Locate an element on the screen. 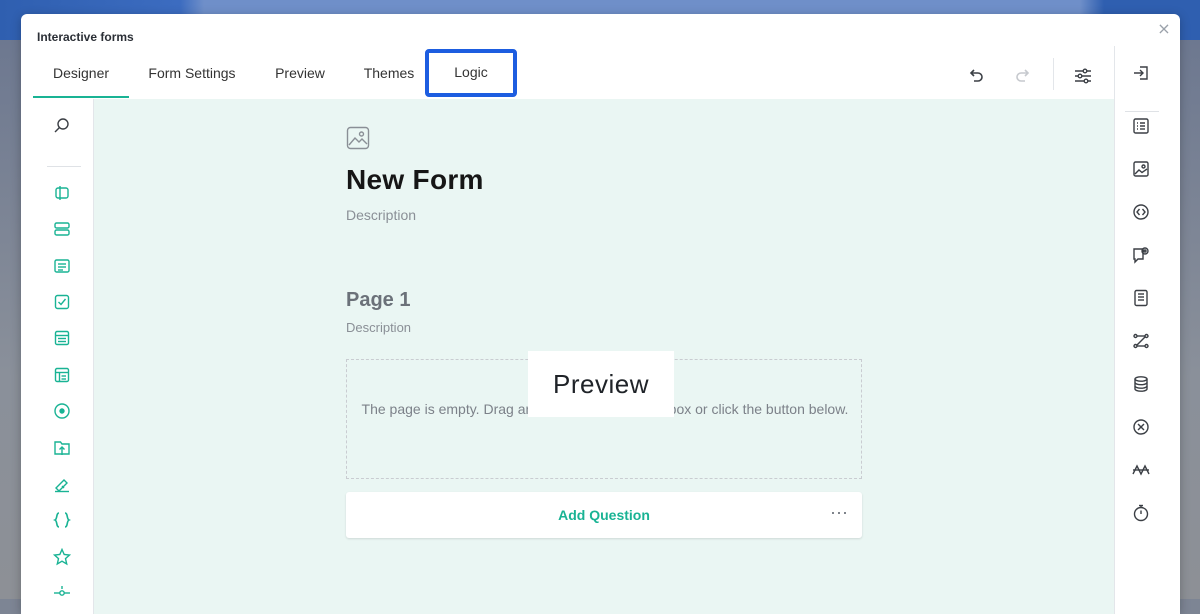 The height and width of the screenshot is (614, 1200). add-question-bar: Add Question ··· is located at coordinates (604, 515).